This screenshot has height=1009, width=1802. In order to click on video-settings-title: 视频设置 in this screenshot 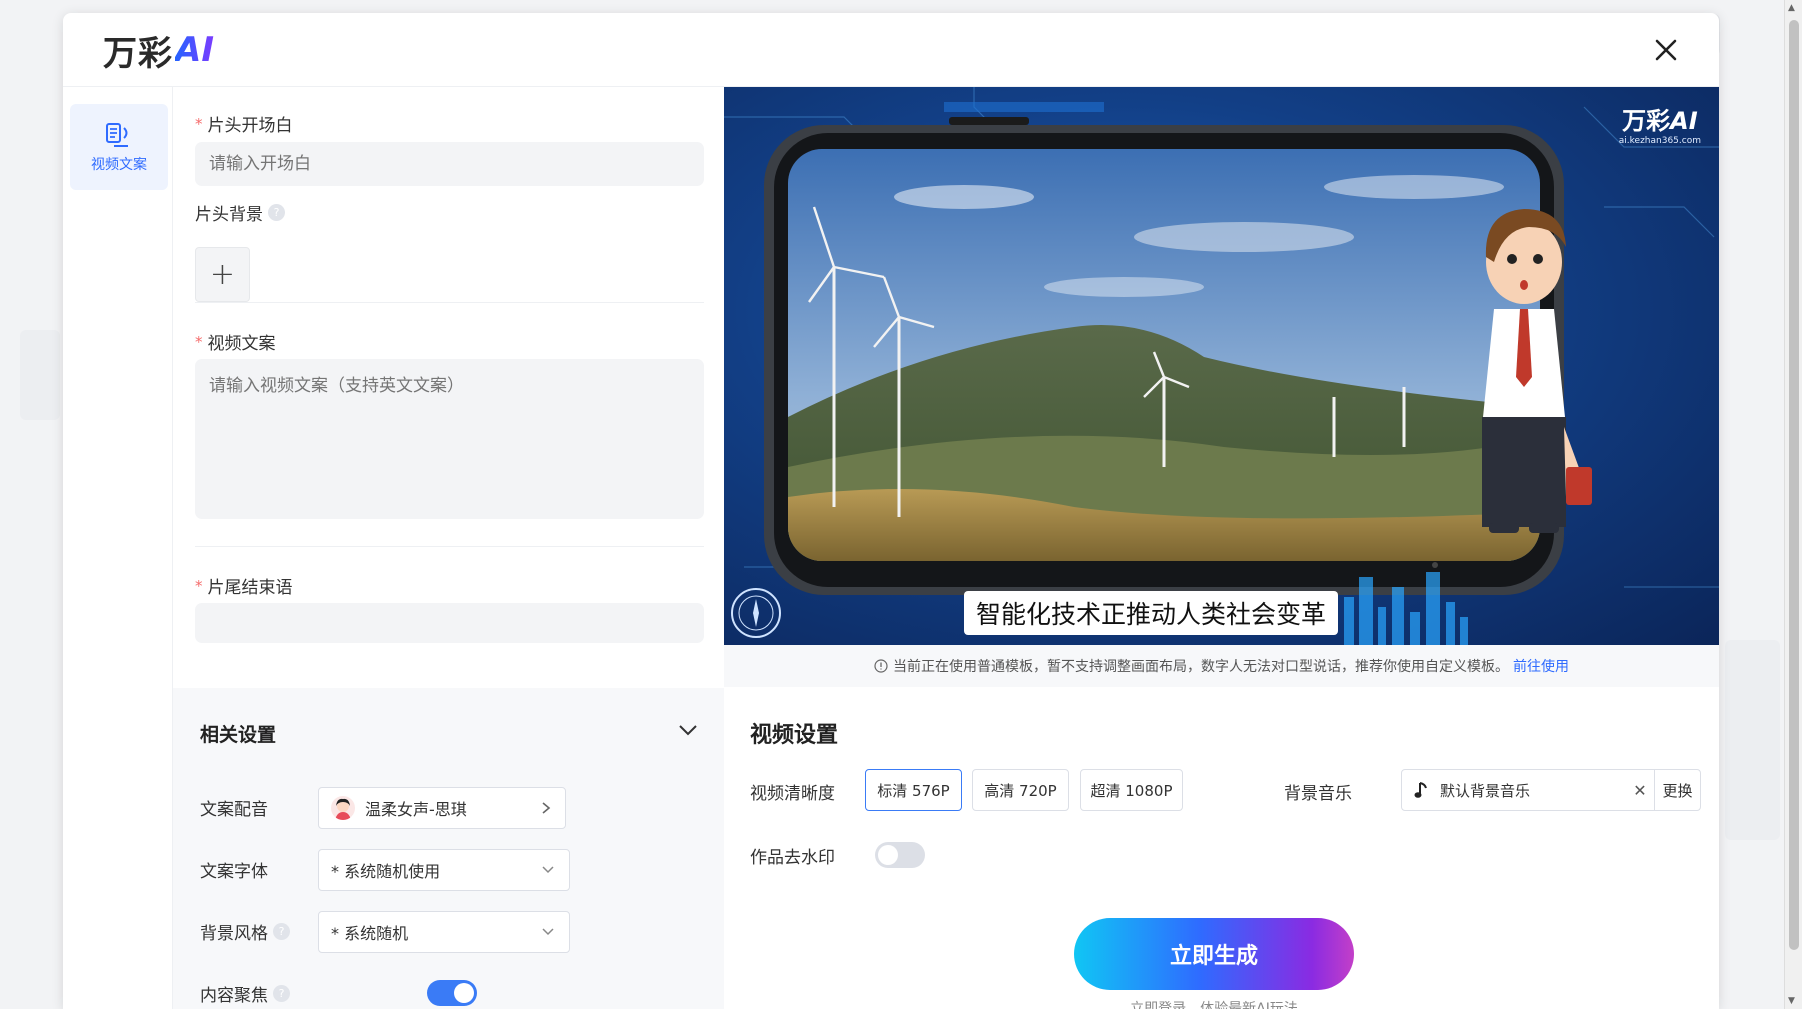, I will do `click(794, 735)`.